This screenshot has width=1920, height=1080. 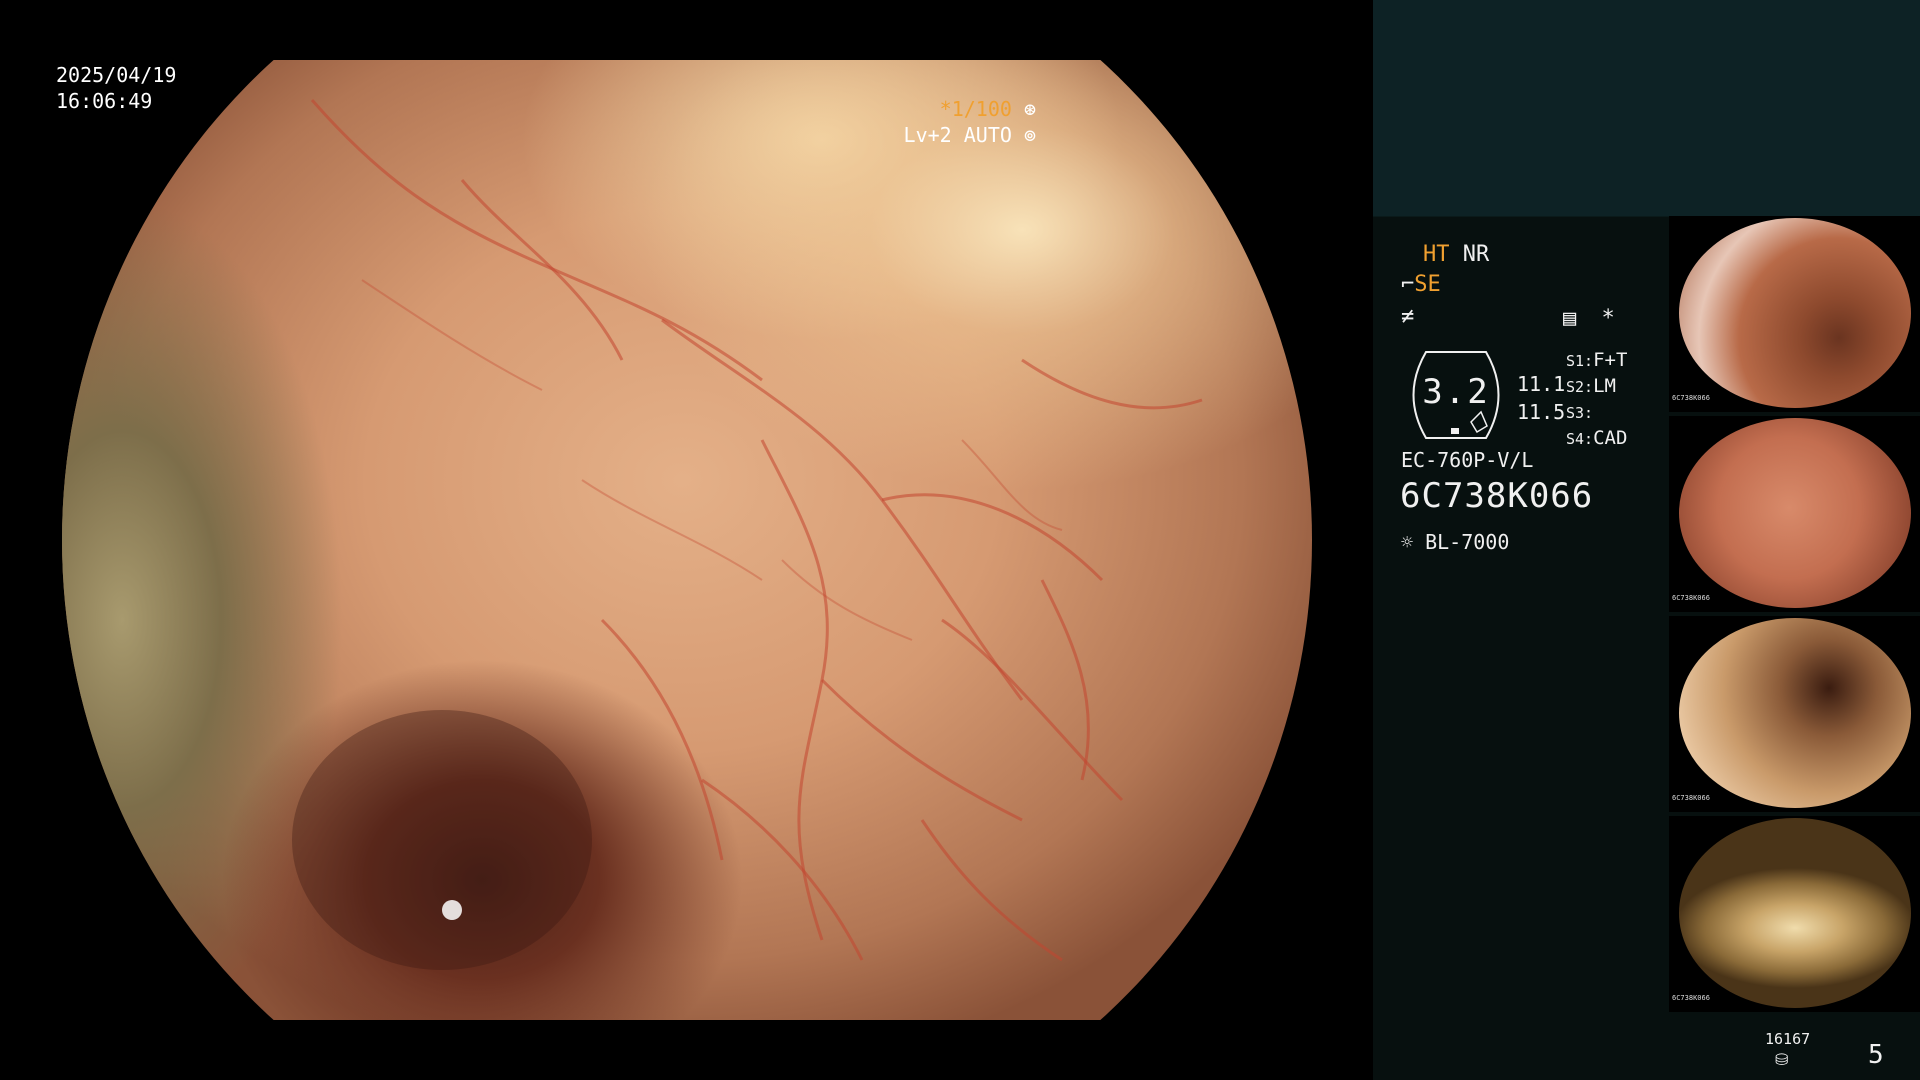 I want to click on storage-icon: ⛁, so click(x=1782, y=1059).